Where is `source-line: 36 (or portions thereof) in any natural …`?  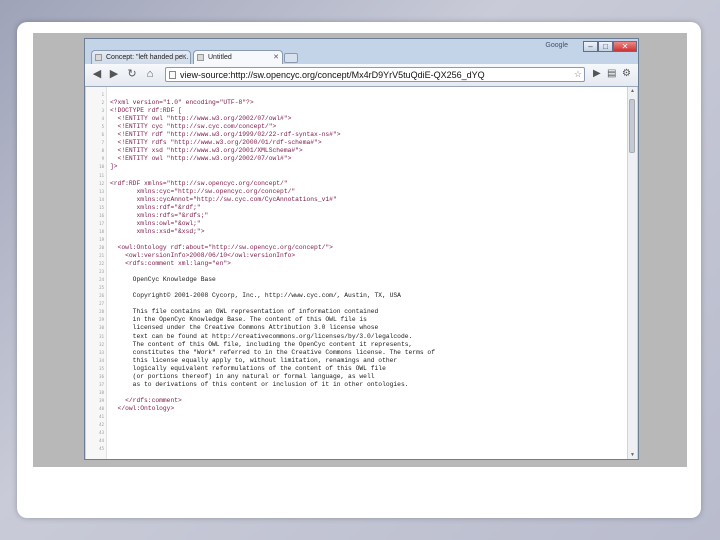 source-line: 36 (or portions thereof) in any natural … is located at coordinates (351, 377).